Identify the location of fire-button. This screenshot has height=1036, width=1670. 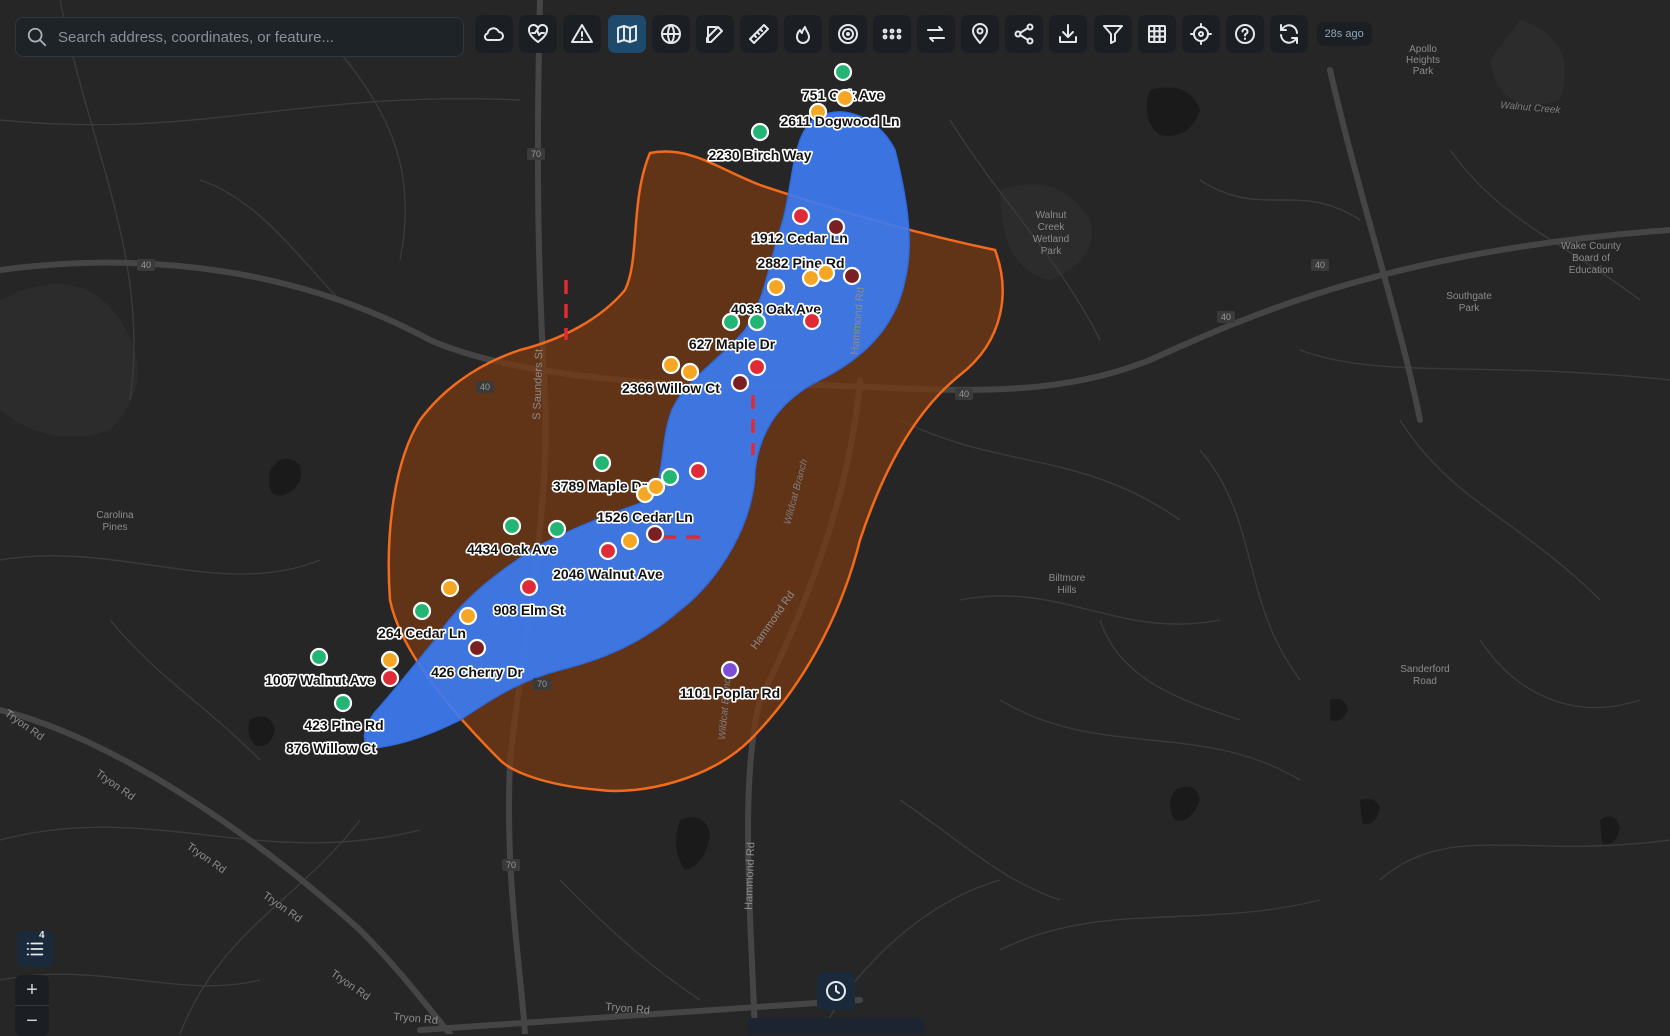
(803, 34).